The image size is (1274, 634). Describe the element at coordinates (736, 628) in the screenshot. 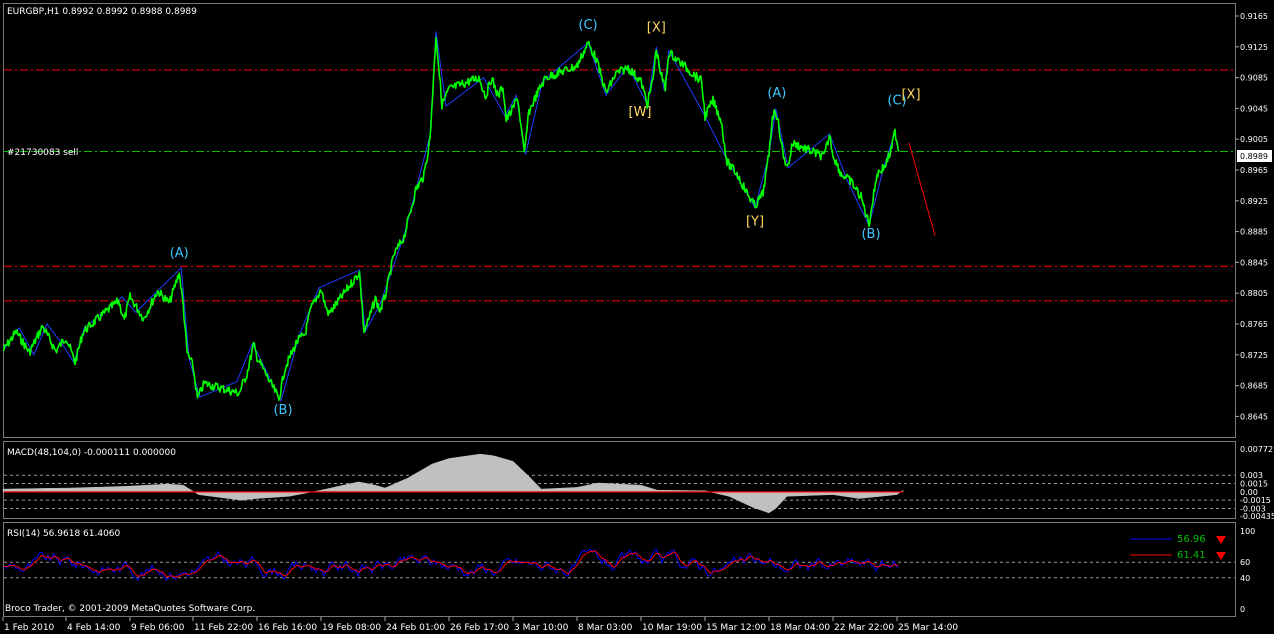

I see `x-tick-label: 15 Mar 12:00` at that location.